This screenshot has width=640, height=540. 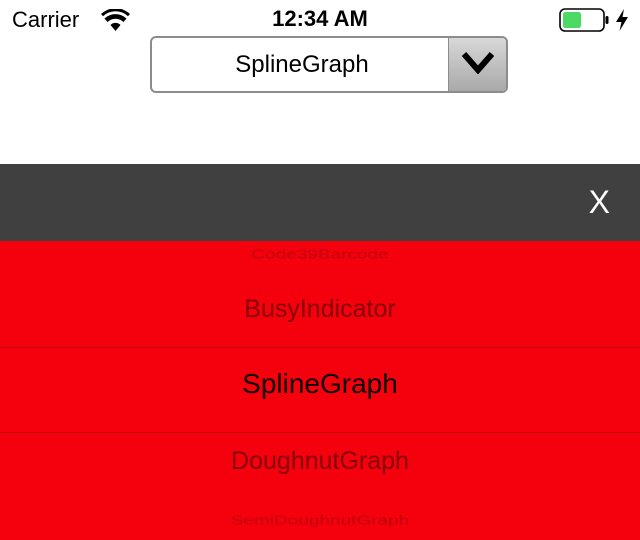 What do you see at coordinates (584, 20) in the screenshot?
I see `battery-icon` at bounding box center [584, 20].